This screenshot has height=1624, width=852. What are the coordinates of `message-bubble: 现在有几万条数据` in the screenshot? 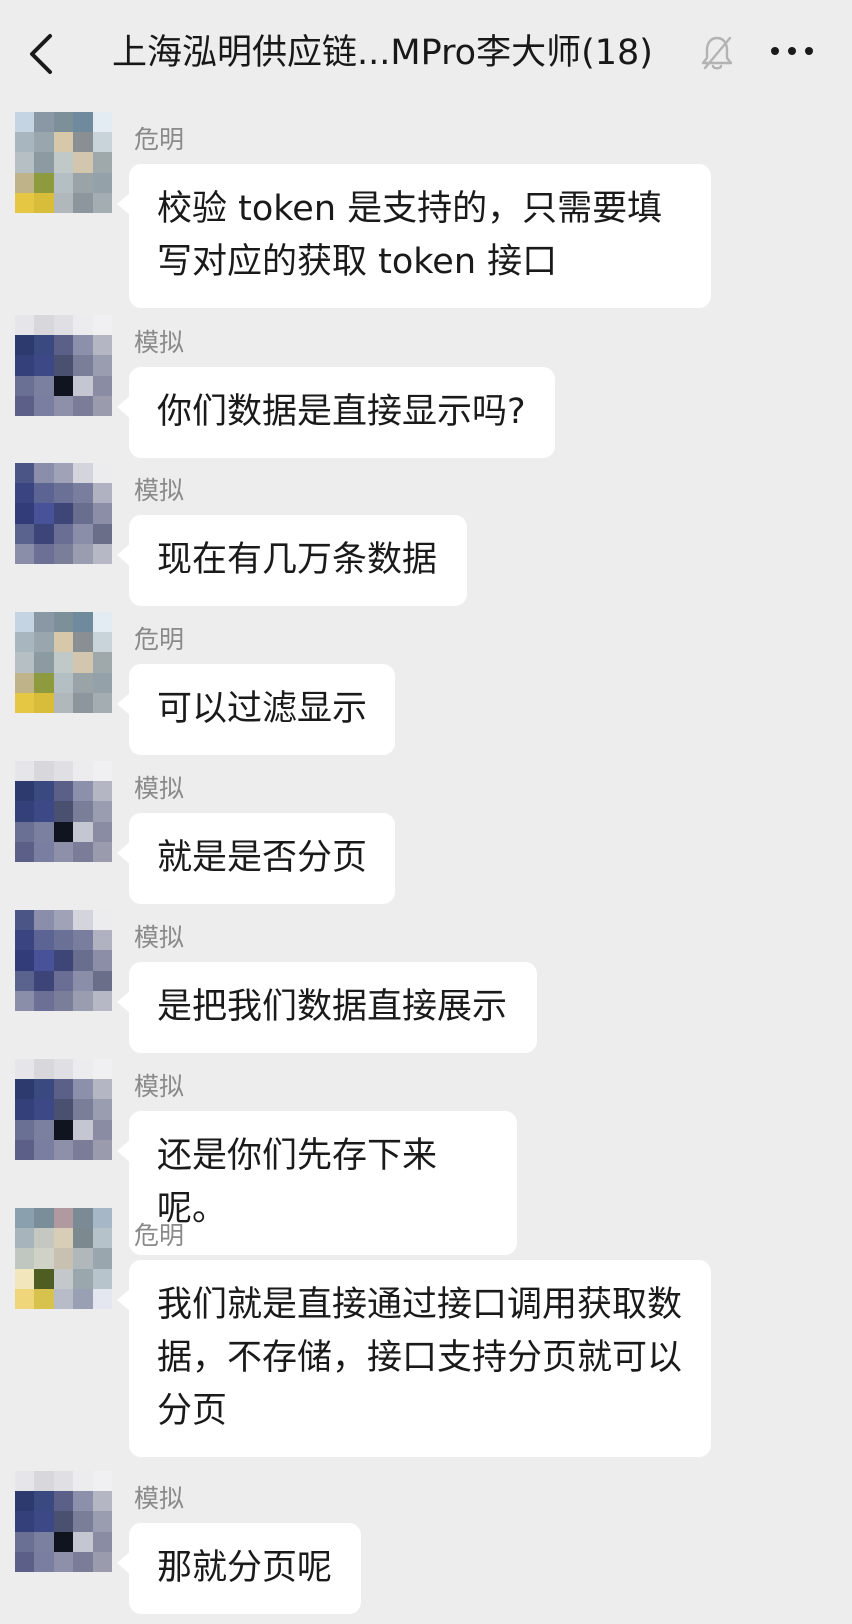 It's located at (292, 560).